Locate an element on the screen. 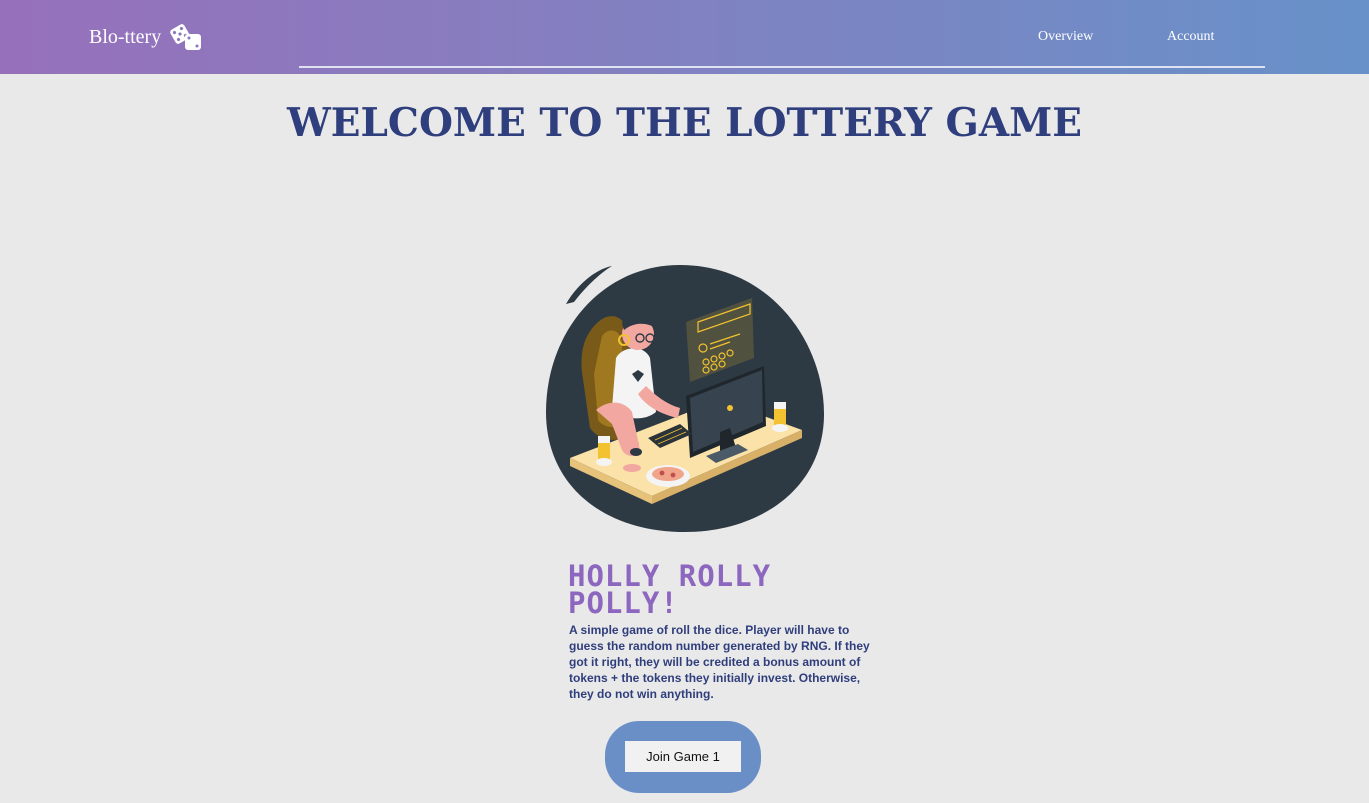 The height and width of the screenshot is (803, 1369). join-game-card: Join Game 1 is located at coordinates (683, 757).